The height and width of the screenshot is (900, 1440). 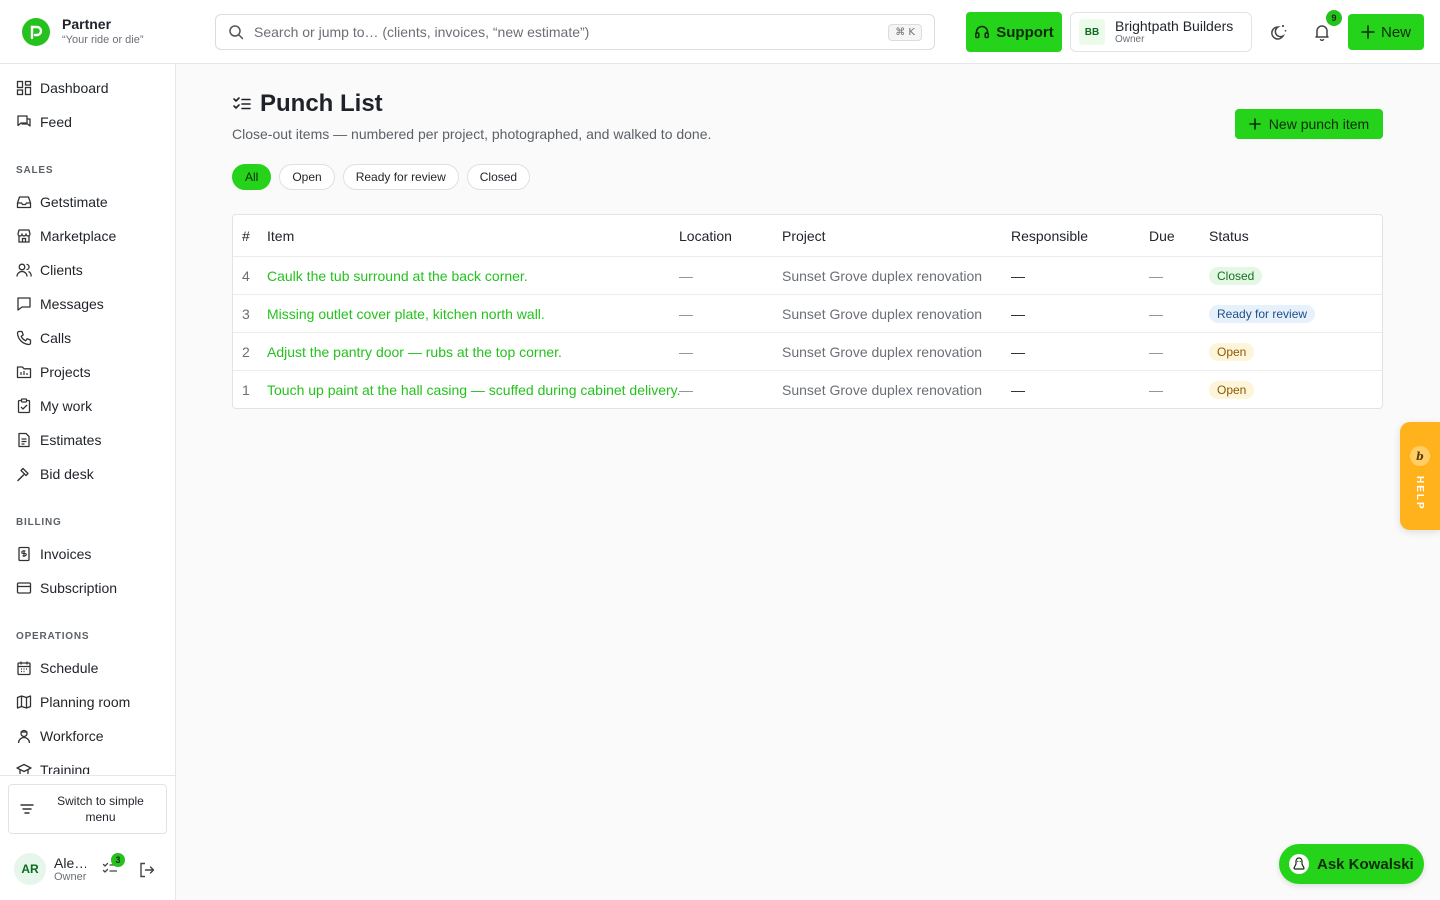 What do you see at coordinates (147, 872) in the screenshot?
I see `logout-button` at bounding box center [147, 872].